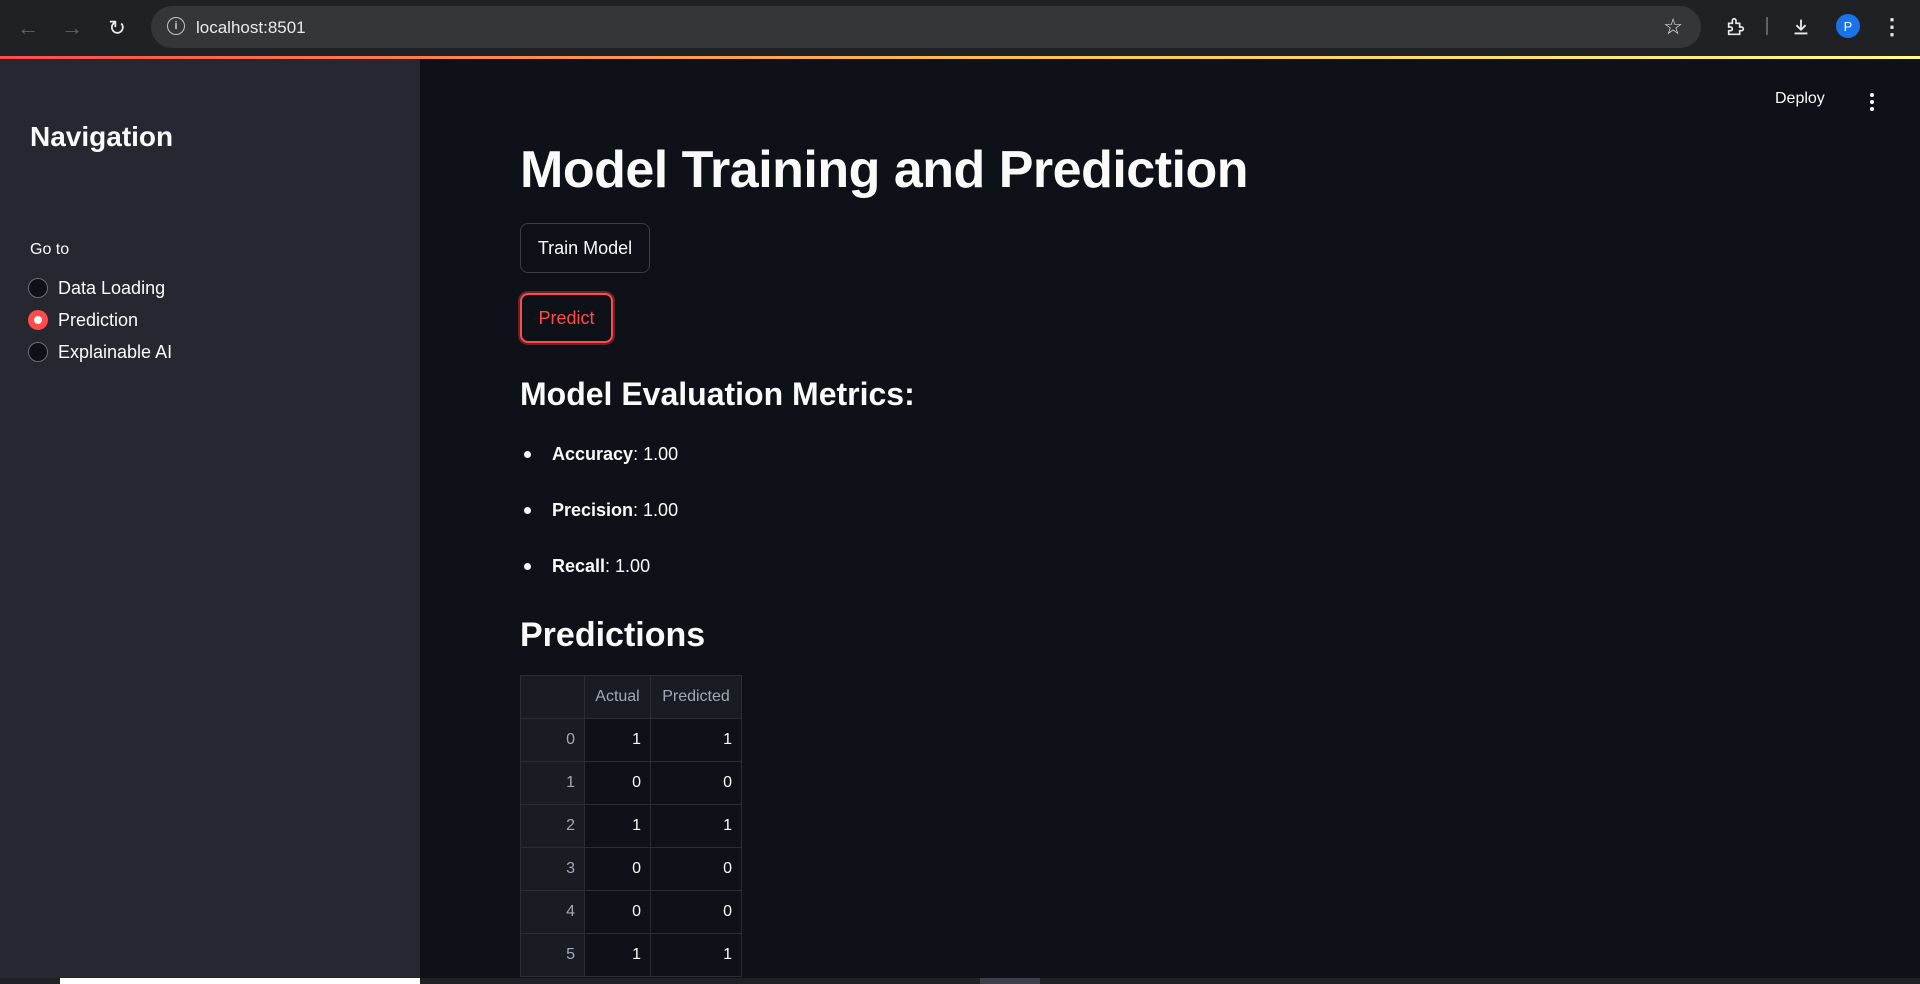 This screenshot has height=984, width=1920. I want to click on metric-name: Precision, so click(593, 510).